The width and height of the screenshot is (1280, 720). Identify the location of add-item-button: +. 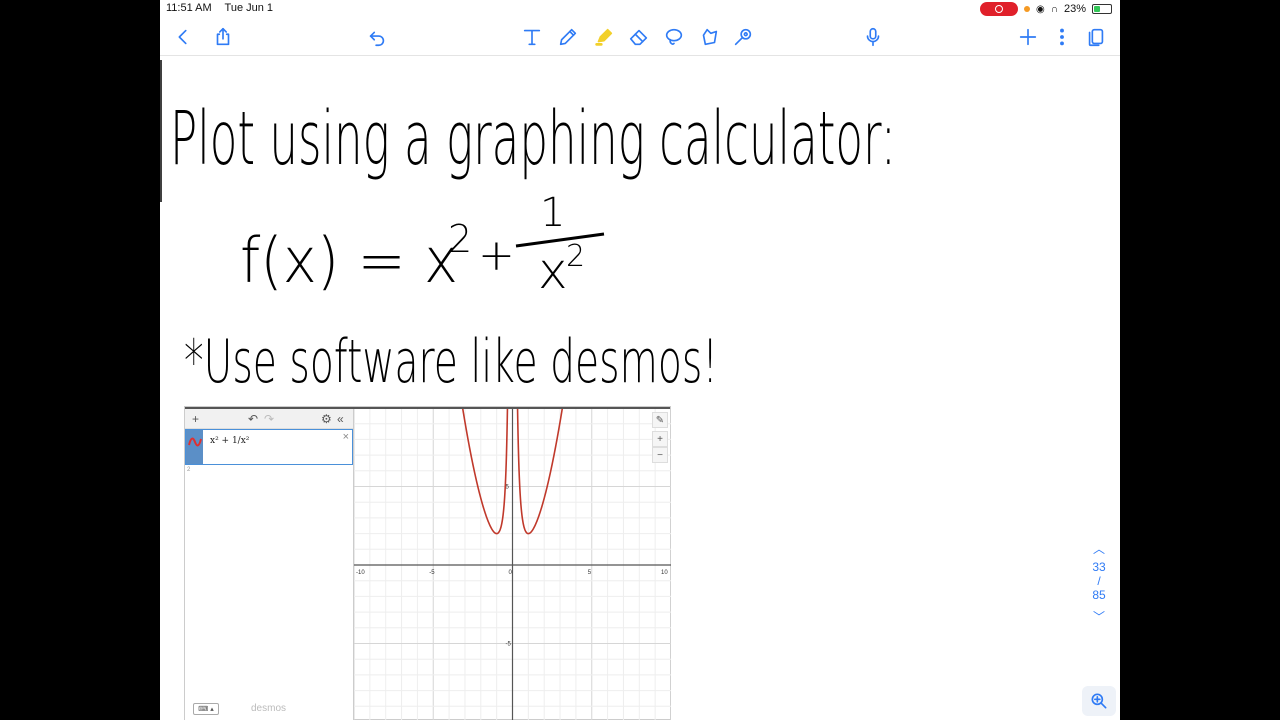
(195, 419).